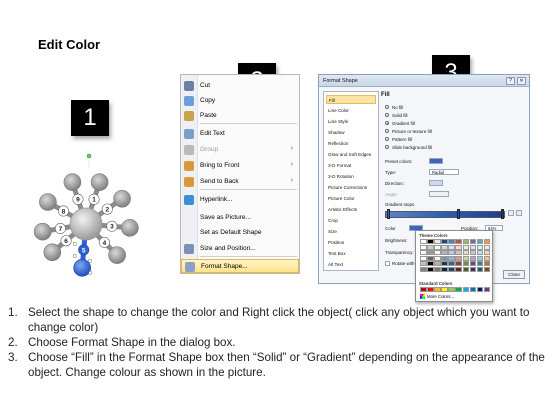 The height and width of the screenshot is (420, 560). I want to click on shape-diagram: 9 1 8 2 7 3 6 5 4, so click(84, 220).